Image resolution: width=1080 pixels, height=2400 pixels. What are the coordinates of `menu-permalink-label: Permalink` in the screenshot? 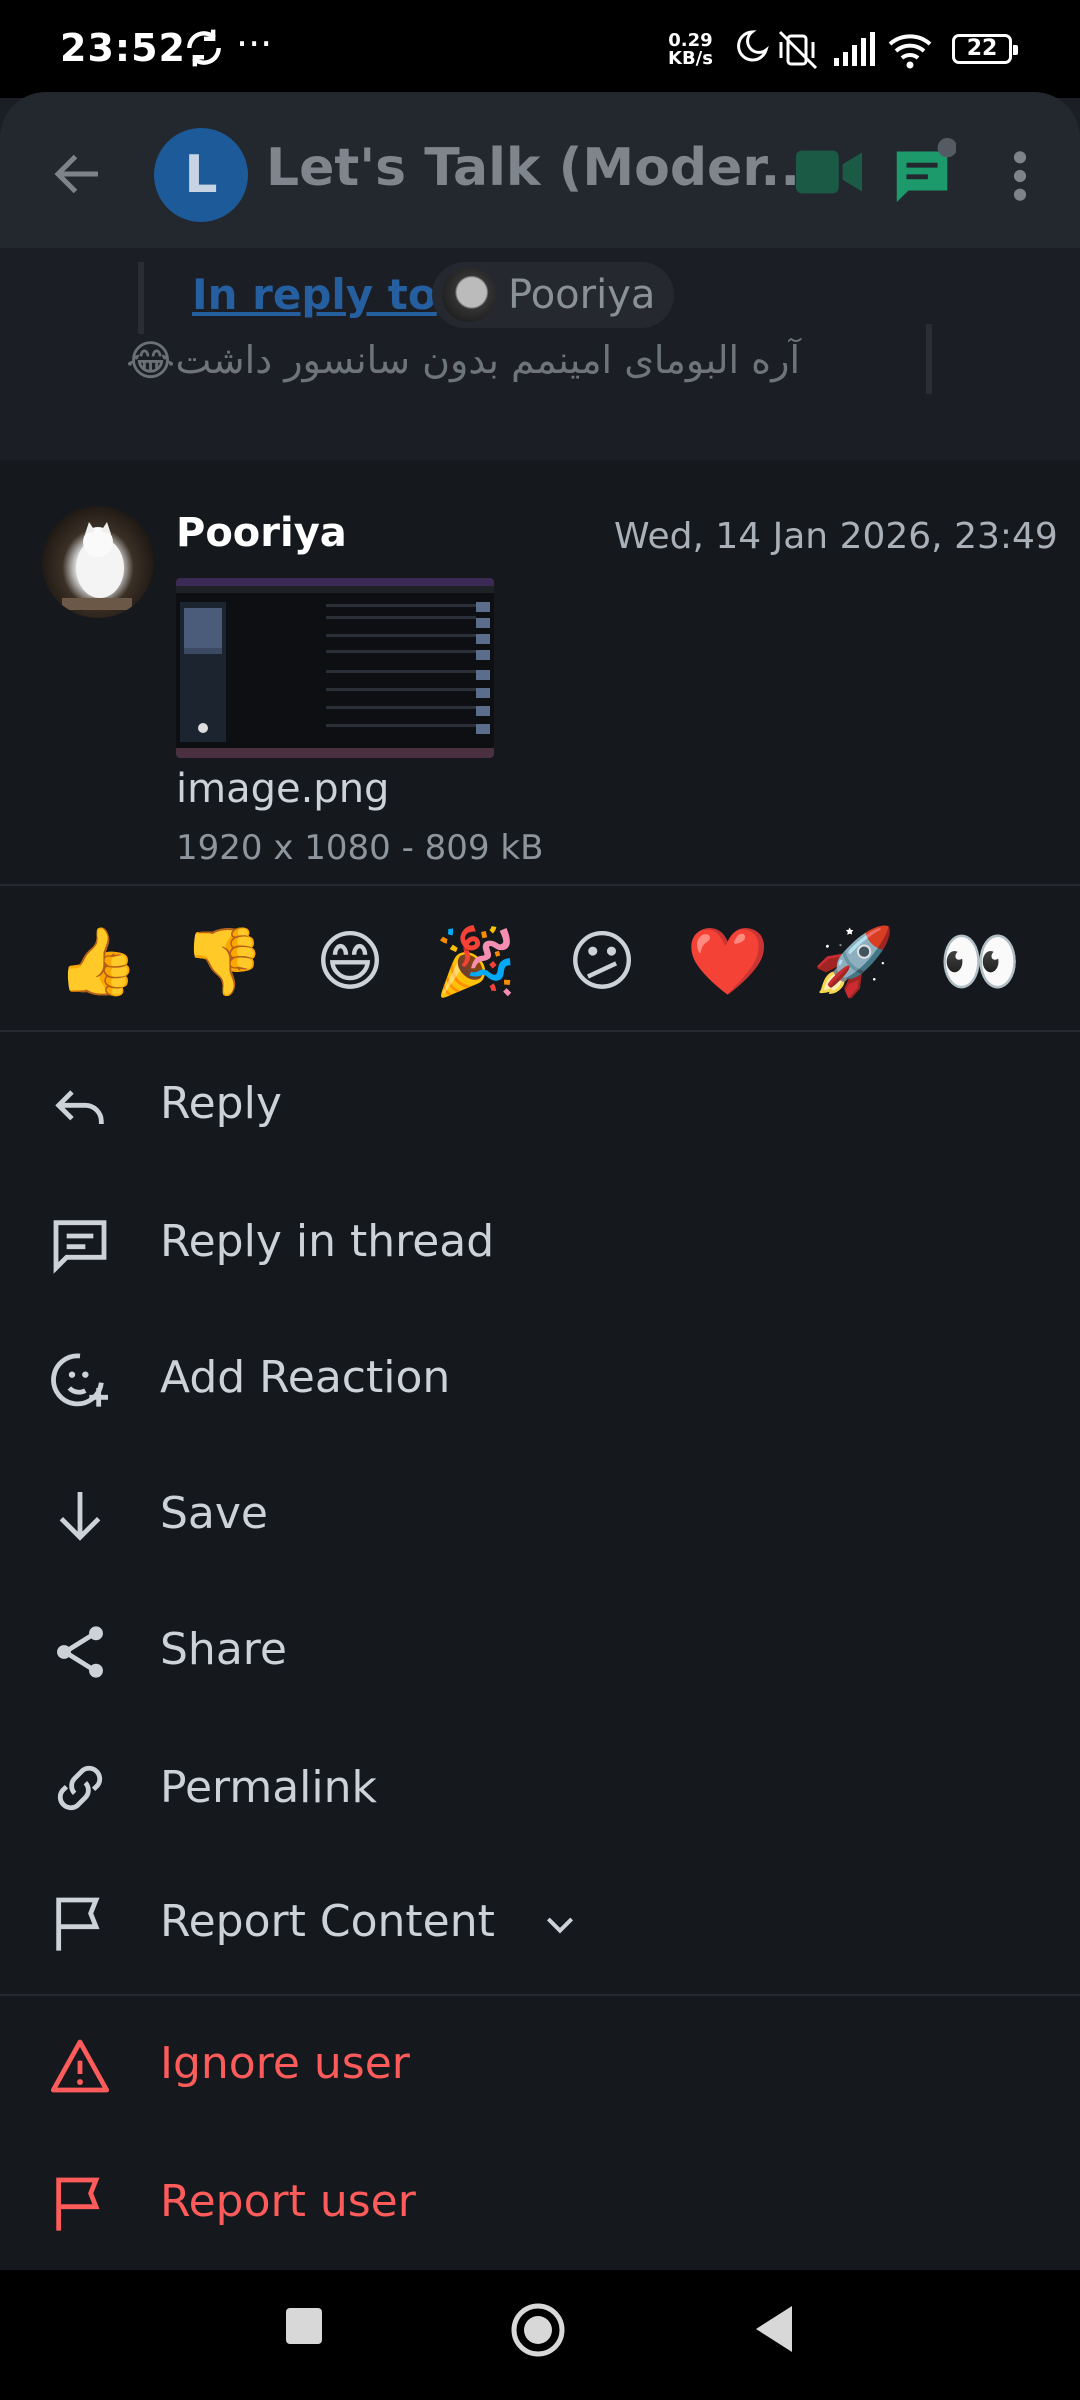 It's located at (268, 1787).